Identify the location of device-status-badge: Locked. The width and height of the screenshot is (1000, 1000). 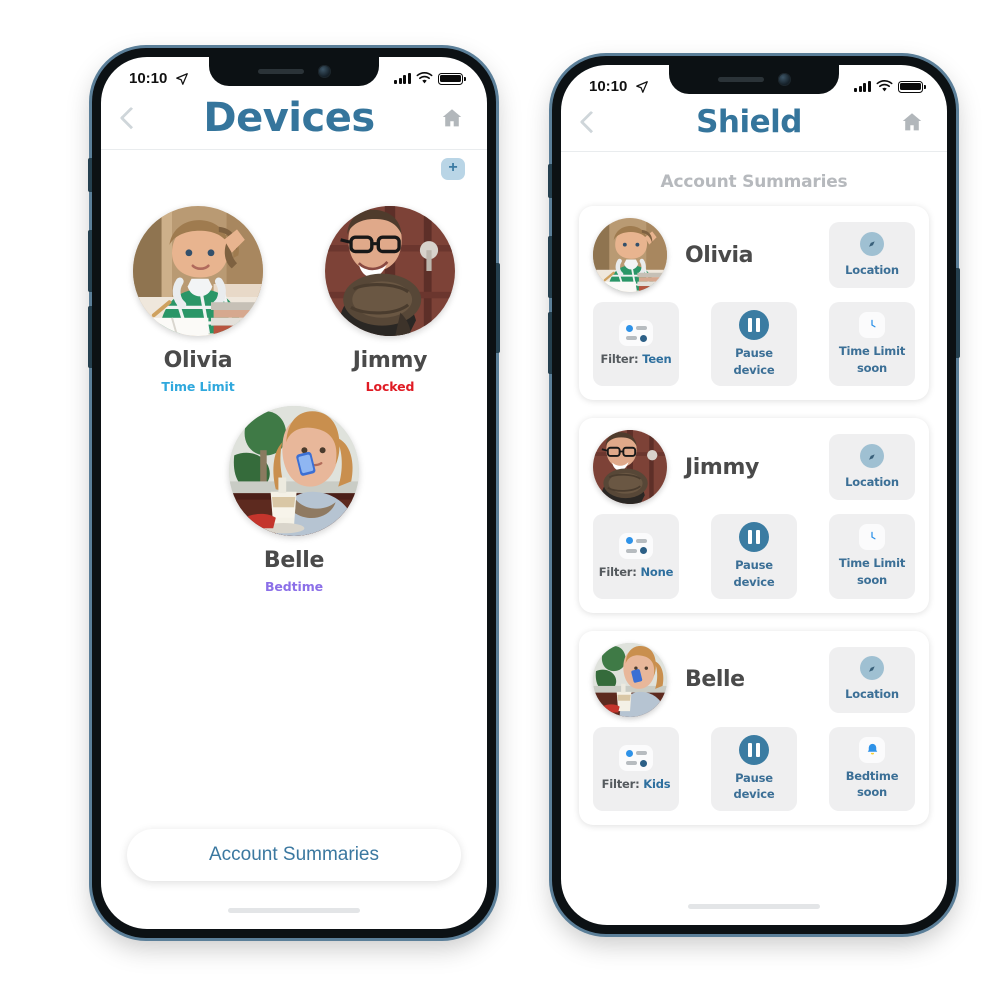
(390, 386).